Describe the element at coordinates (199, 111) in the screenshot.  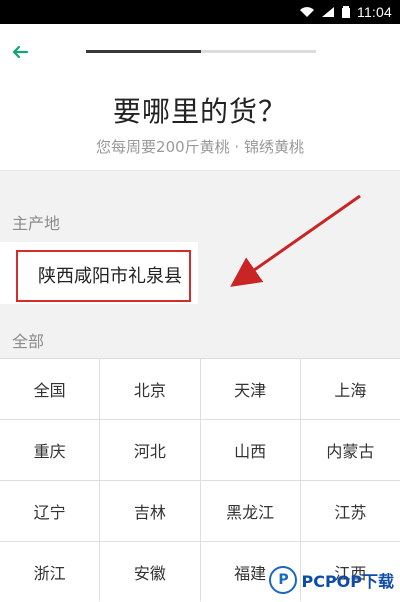
I see `page-title: 要哪里的货？` at that location.